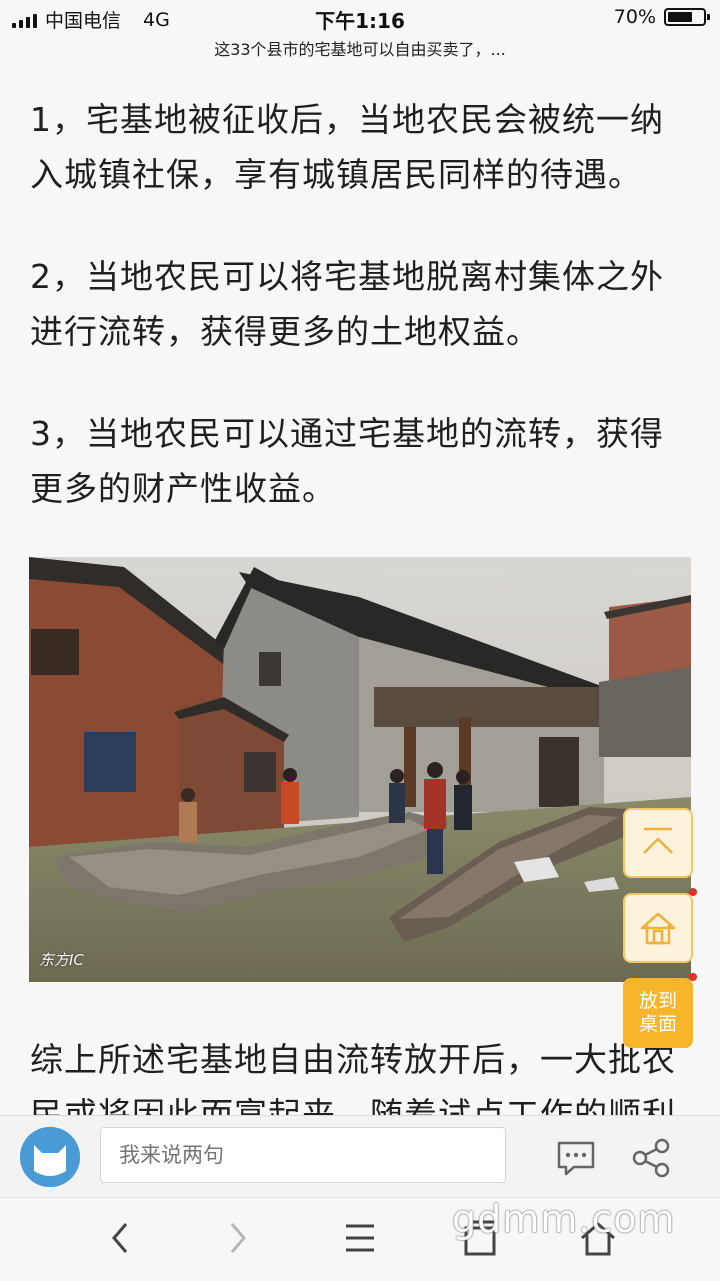 The image size is (720, 1281). I want to click on comment-button, so click(576, 1158).